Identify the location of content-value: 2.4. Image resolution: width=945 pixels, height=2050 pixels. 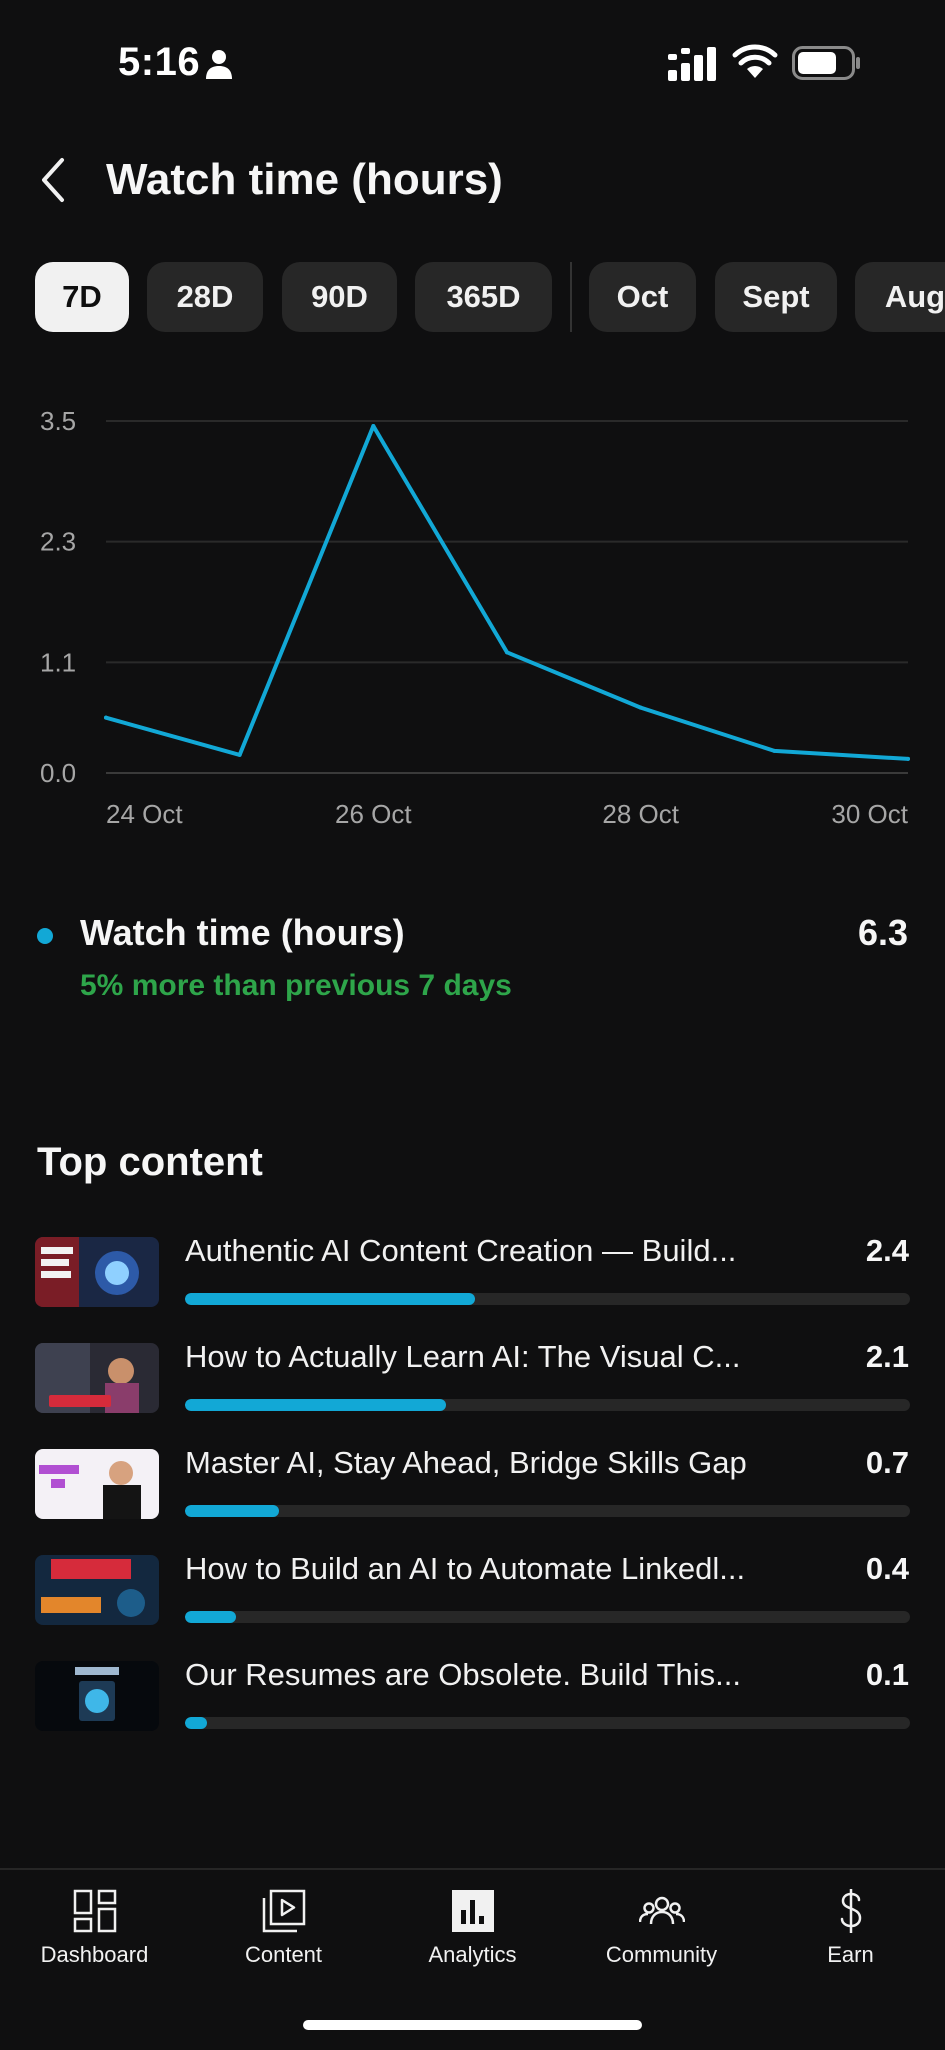
(887, 1250).